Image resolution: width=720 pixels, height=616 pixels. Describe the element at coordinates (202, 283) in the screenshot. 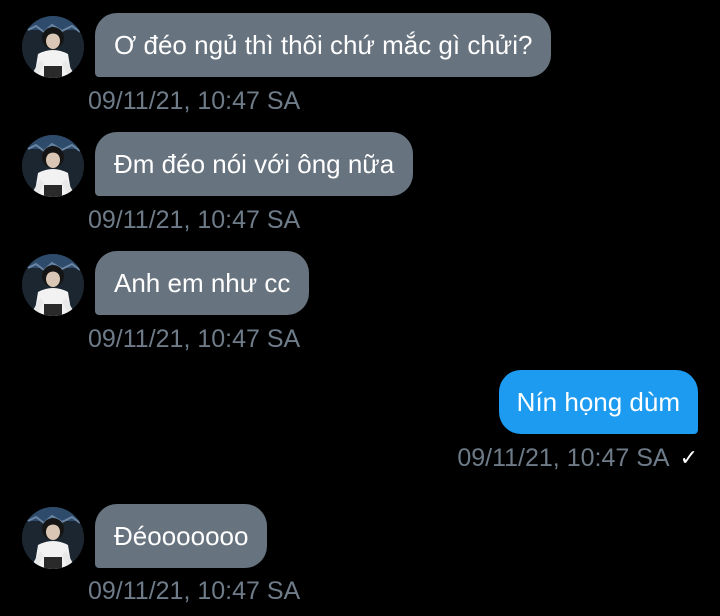

I see `message-bubble: Anh em như cc` at that location.